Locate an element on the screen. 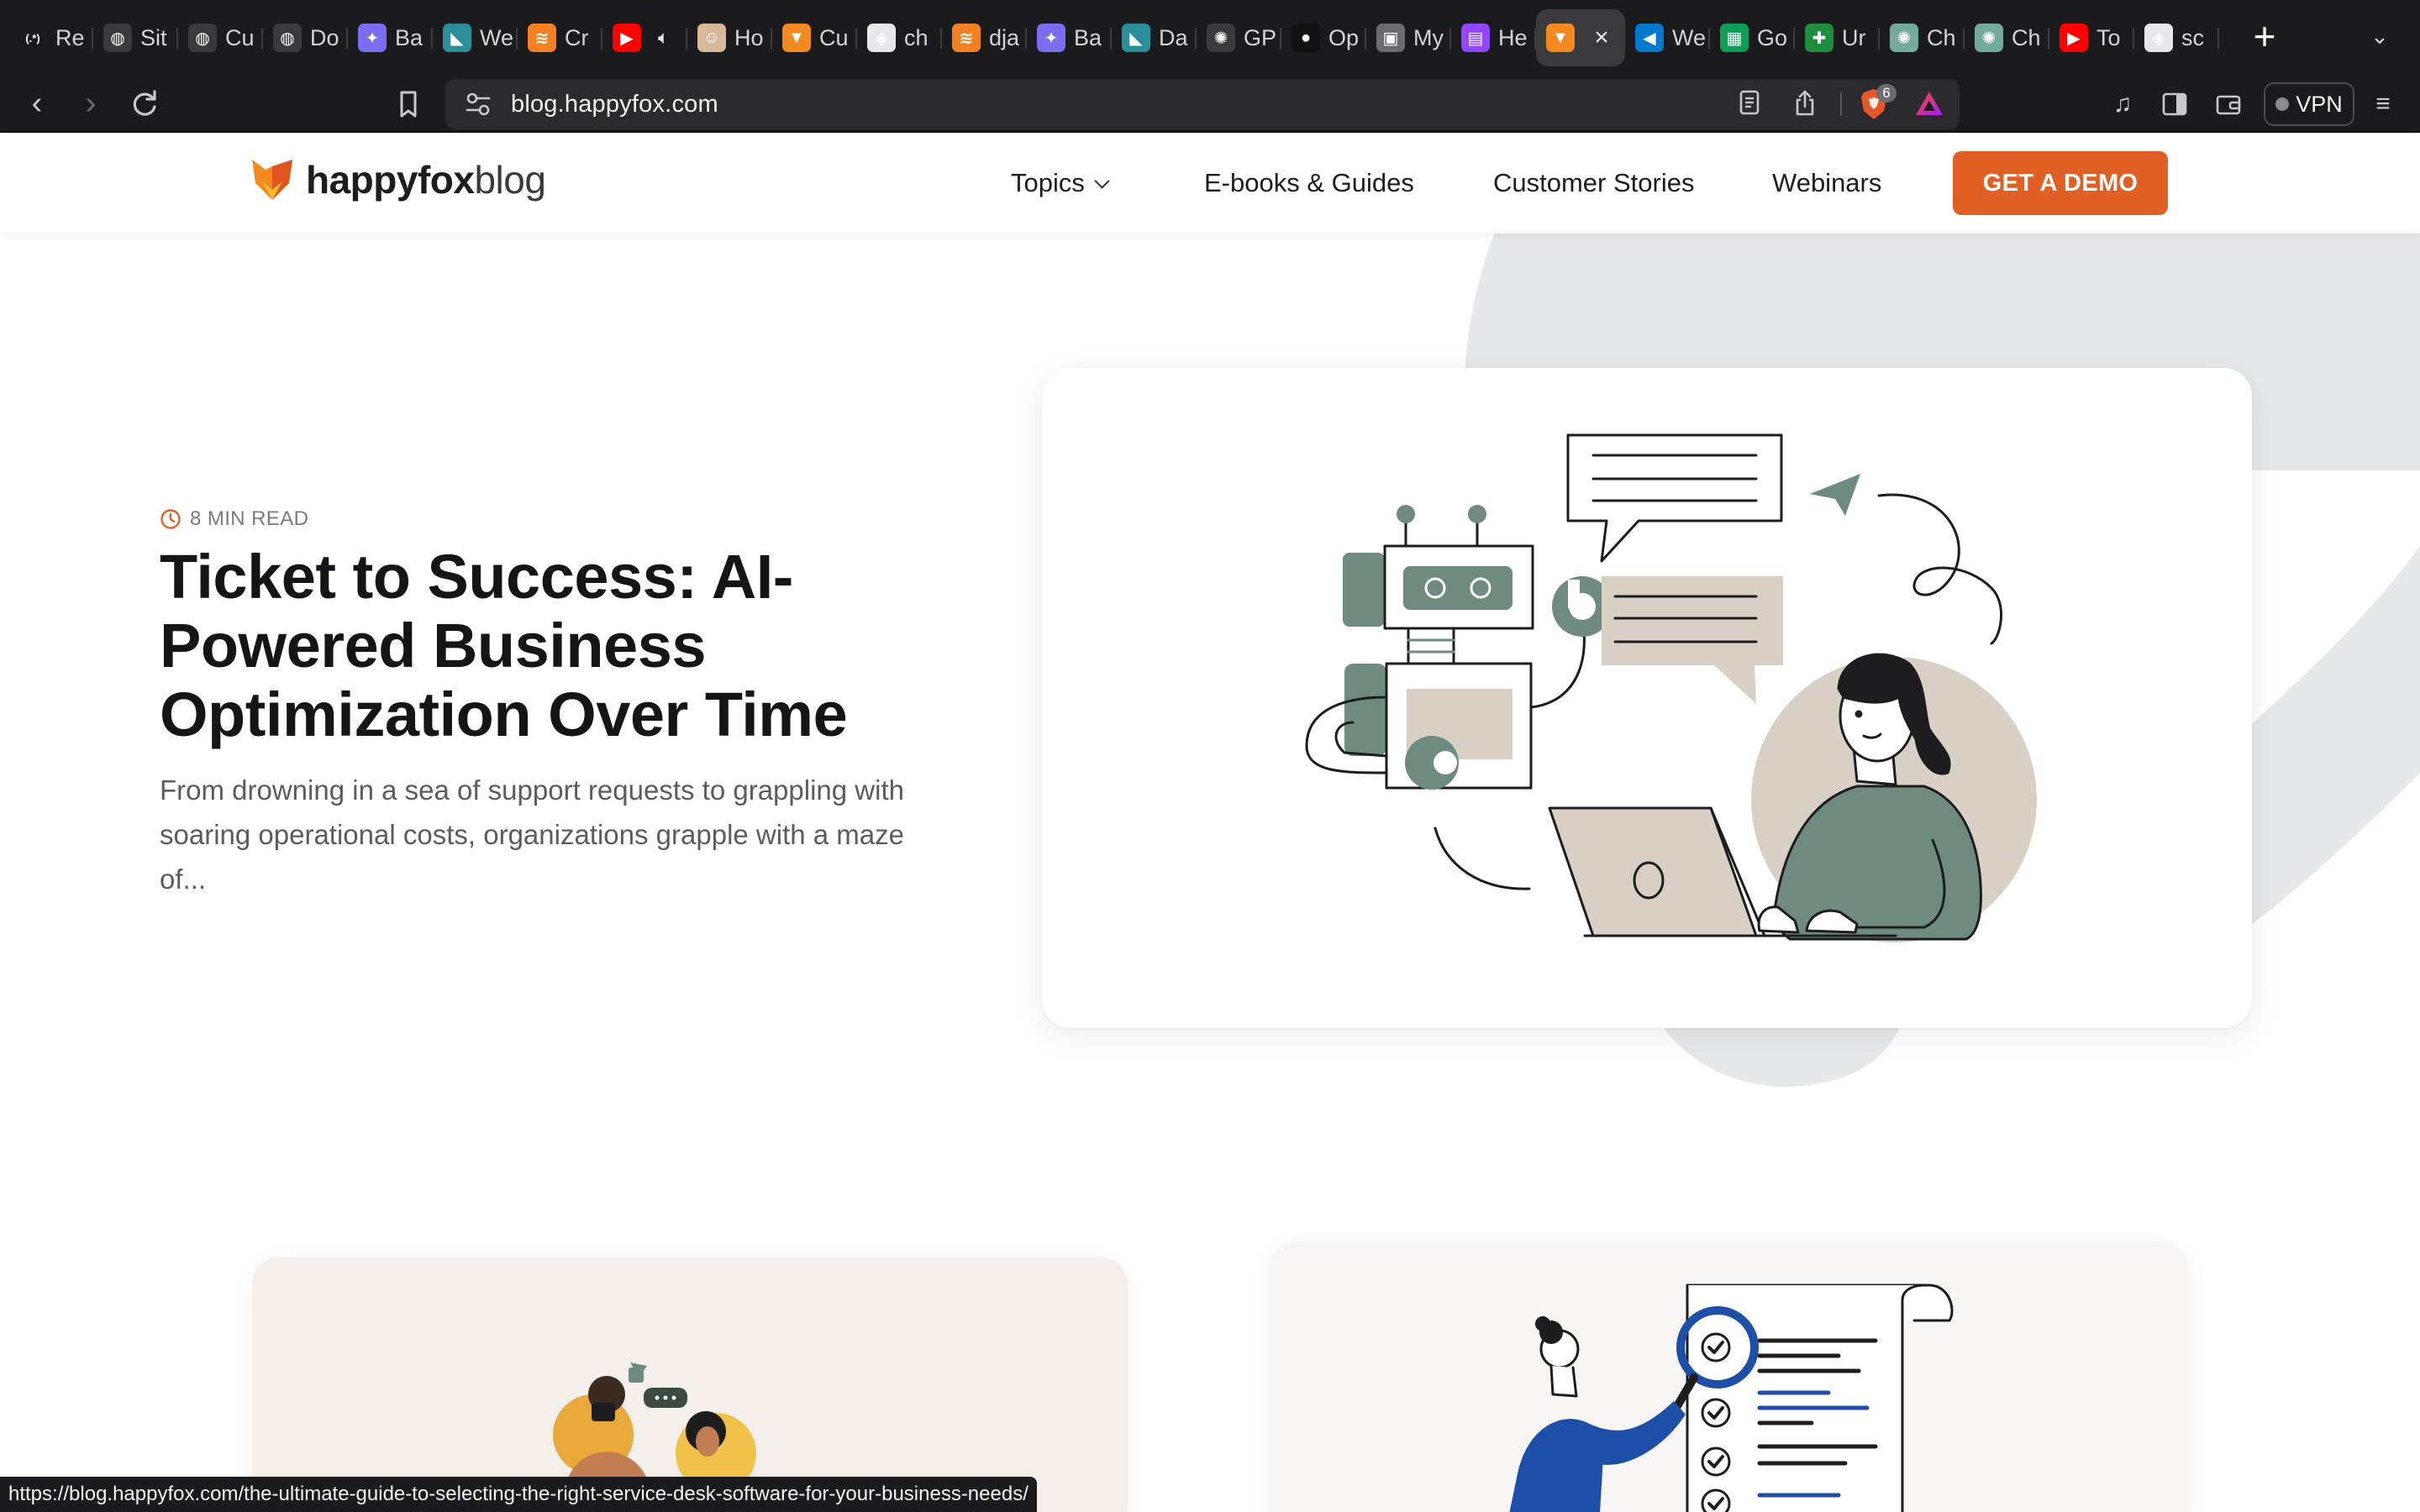 This screenshot has width=2420, height=1512. site-settings-icon is located at coordinates (478, 104).